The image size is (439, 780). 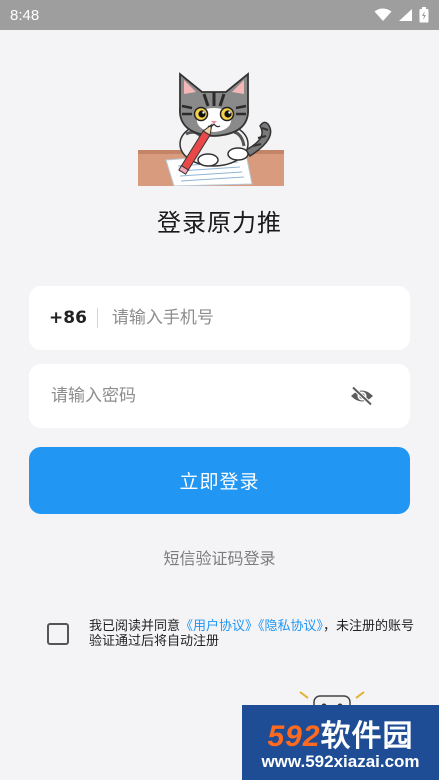 What do you see at coordinates (97, 318) in the screenshot?
I see `field-divider` at bounding box center [97, 318].